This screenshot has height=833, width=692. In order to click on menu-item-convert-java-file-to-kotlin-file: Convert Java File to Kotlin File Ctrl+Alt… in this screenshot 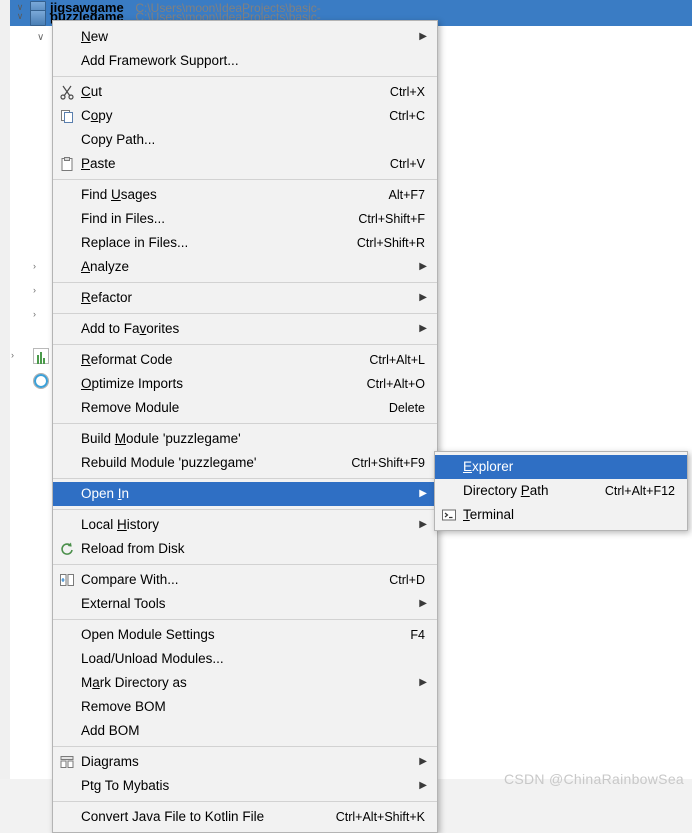, I will do `click(245, 817)`.